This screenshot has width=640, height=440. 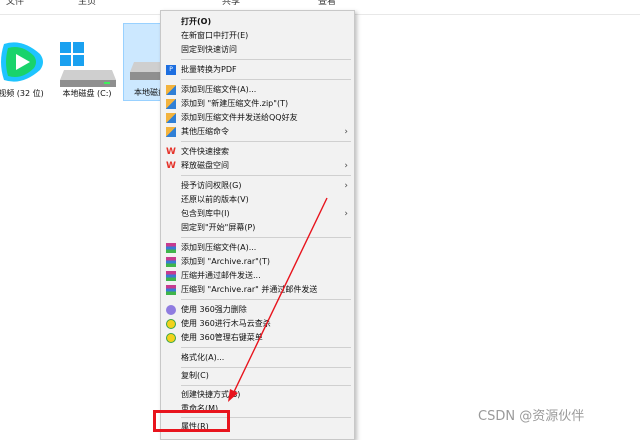 I want to click on watermark: CSDN @资源伙伴, so click(x=531, y=416).